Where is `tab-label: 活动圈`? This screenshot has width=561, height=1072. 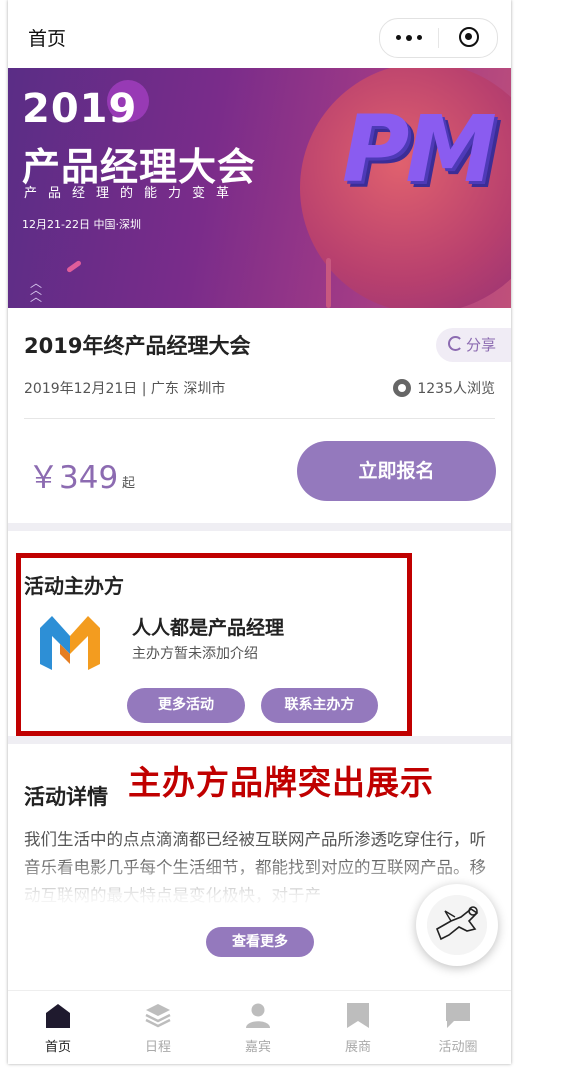 tab-label: 活动圈 is located at coordinates (458, 1047).